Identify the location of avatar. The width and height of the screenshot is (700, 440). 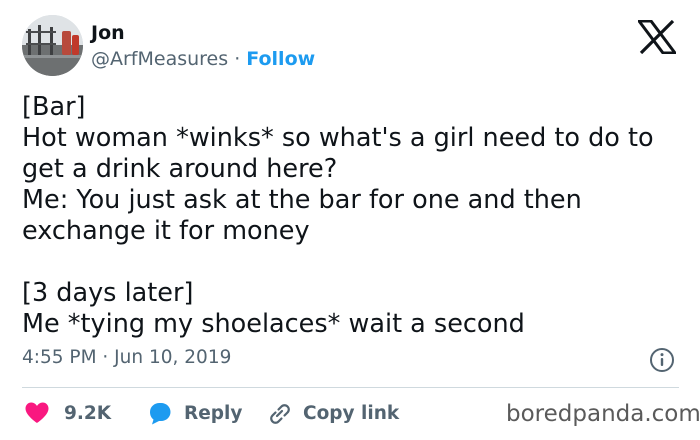
(52, 45).